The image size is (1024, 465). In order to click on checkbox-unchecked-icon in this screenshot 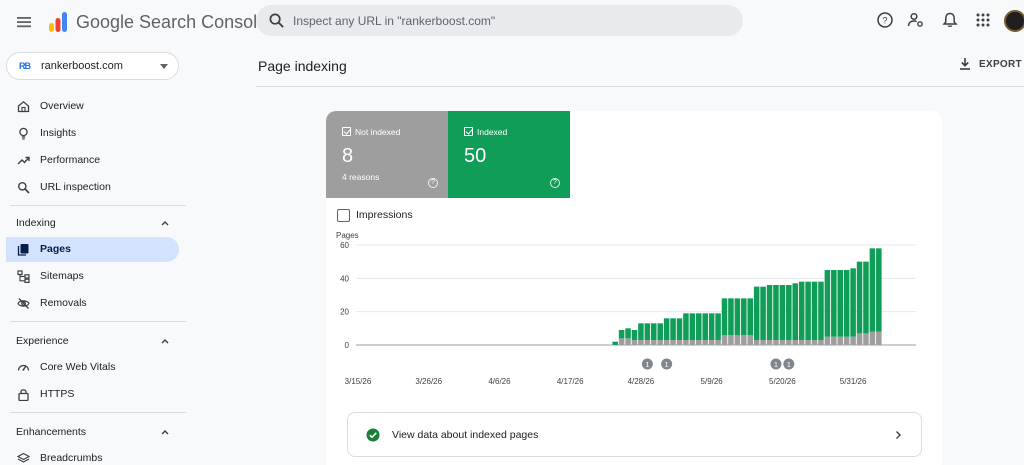, I will do `click(343, 215)`.